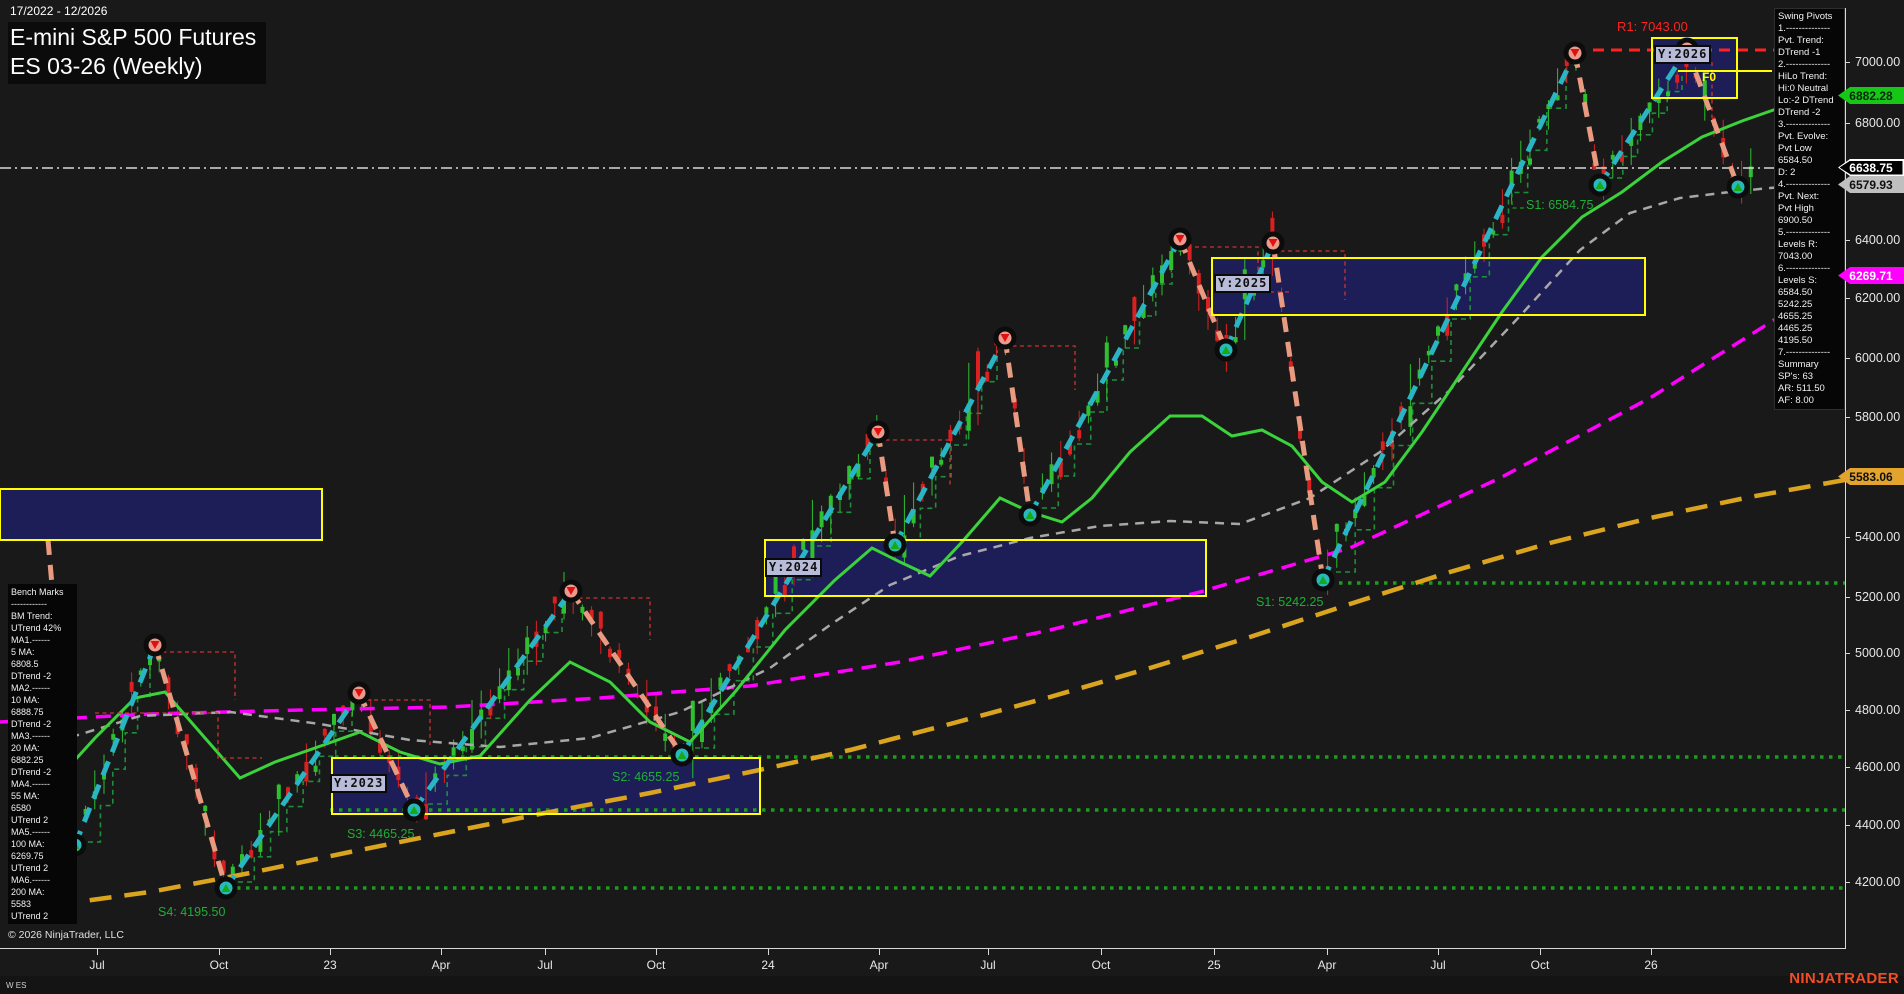 The width and height of the screenshot is (1904, 994). What do you see at coordinates (106, 66) in the screenshot?
I see `chart-title-line2: ES 03-26 (Weekly)` at bounding box center [106, 66].